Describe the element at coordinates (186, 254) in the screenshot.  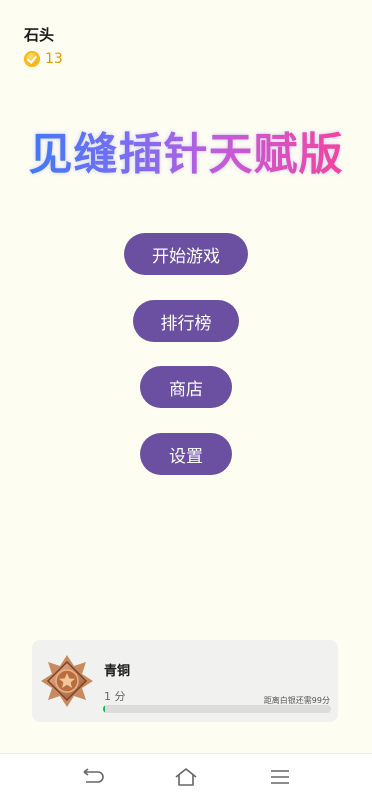
I see `start-game-button: 开始游戏` at that location.